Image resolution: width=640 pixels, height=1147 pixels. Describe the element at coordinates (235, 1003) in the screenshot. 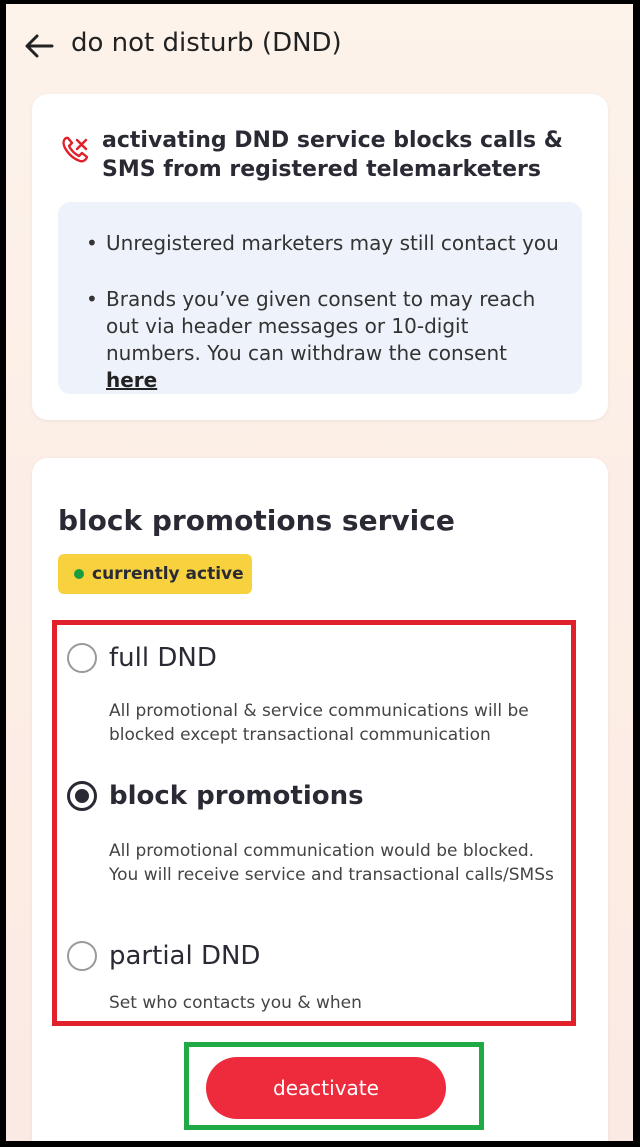

I see `option-description: Set who contacts you & when` at that location.